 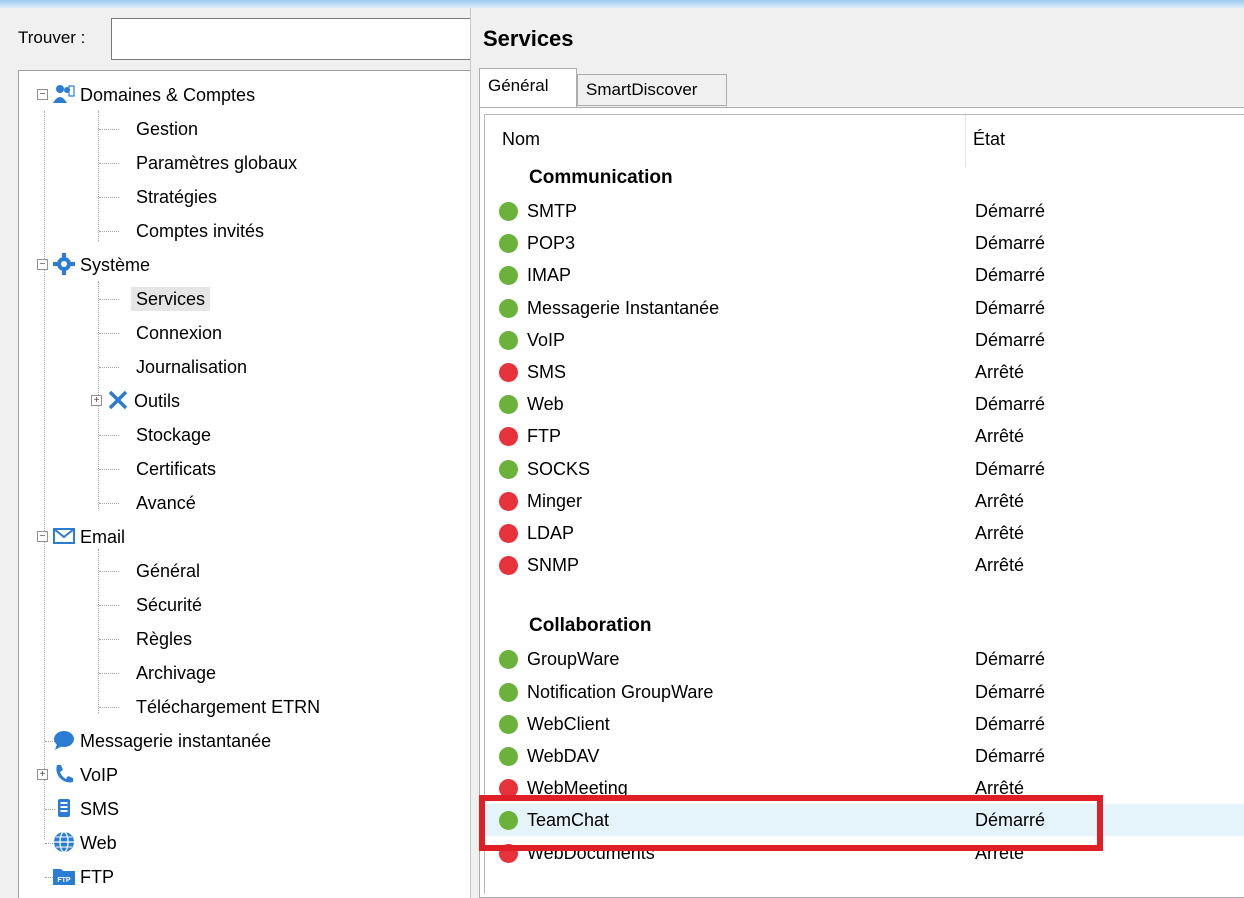 I want to click on tree-node-systeme: − Système, so click(x=96, y=265).